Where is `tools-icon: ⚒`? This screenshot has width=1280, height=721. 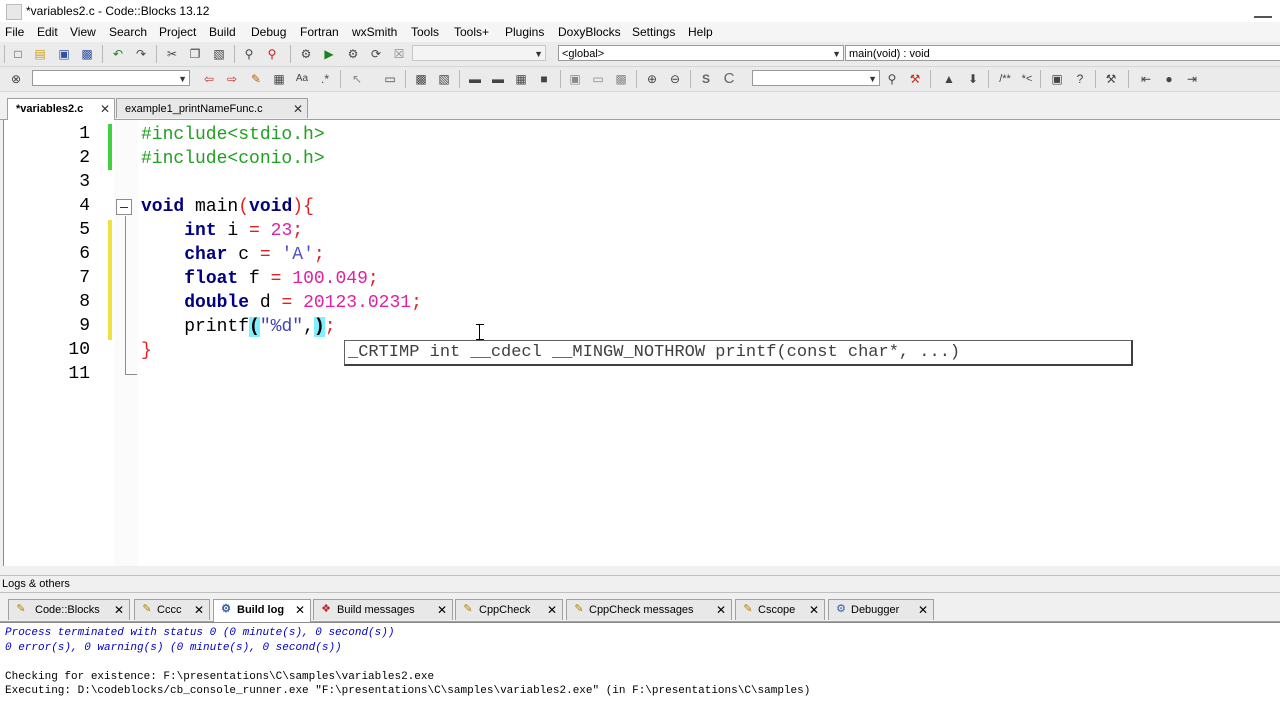
tools-icon: ⚒ is located at coordinates (915, 79).